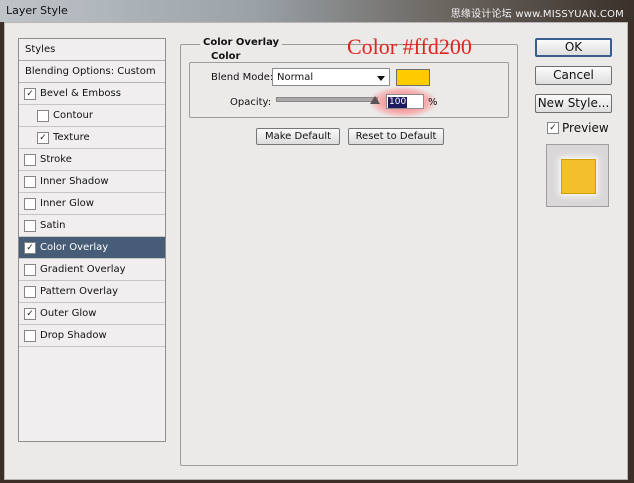 The width and height of the screenshot is (634, 483). I want to click on style-item: Pattern Overlay, so click(92, 292).